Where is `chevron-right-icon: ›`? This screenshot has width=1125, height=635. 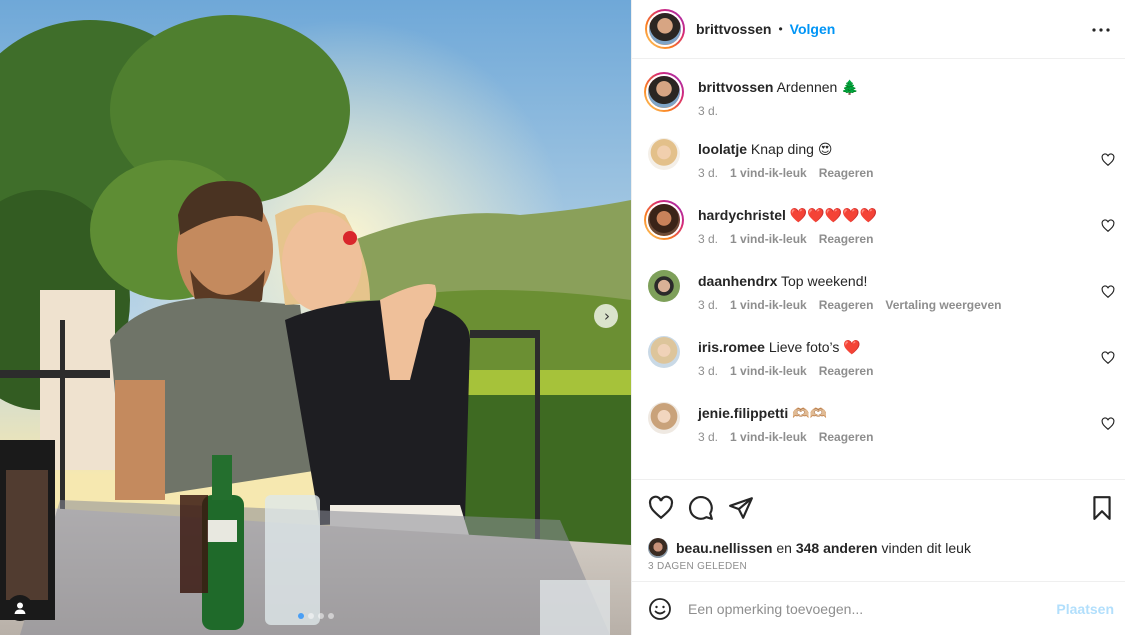
chevron-right-icon: › is located at coordinates (607, 315).